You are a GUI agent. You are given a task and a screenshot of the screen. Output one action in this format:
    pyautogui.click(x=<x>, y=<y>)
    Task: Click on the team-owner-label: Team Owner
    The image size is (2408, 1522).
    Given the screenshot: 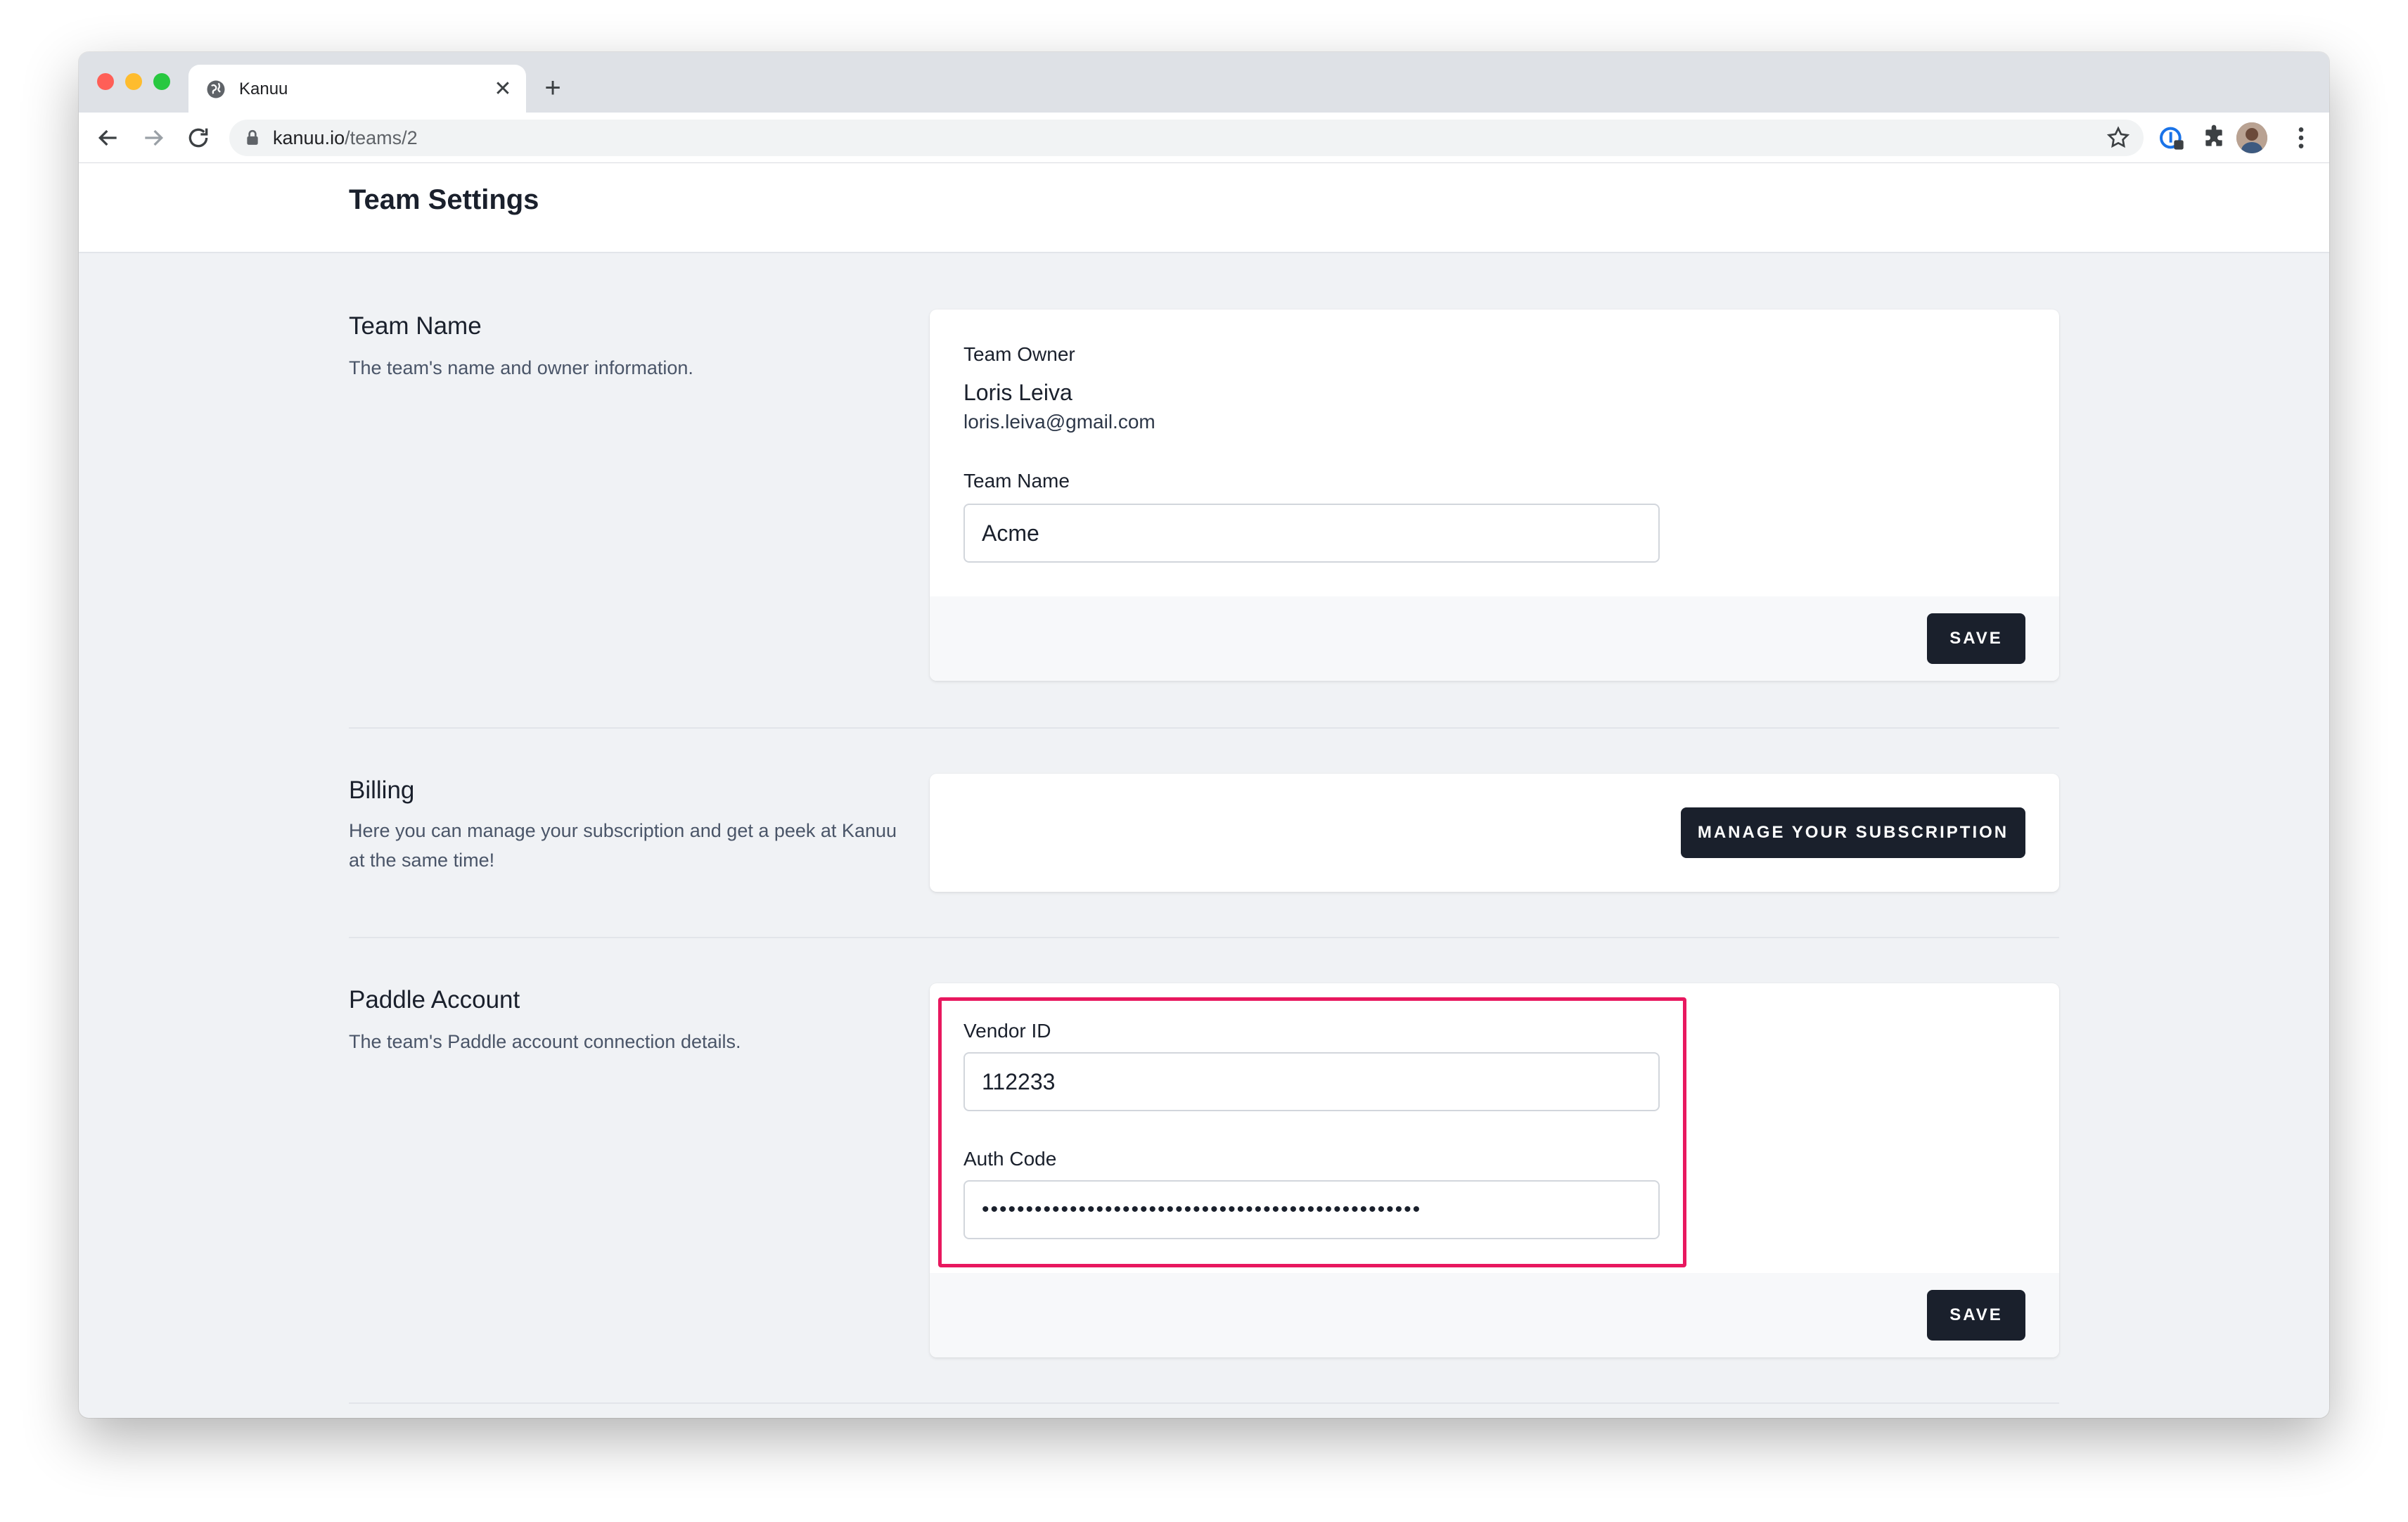 What is the action you would take?
    pyautogui.click(x=1019, y=354)
    